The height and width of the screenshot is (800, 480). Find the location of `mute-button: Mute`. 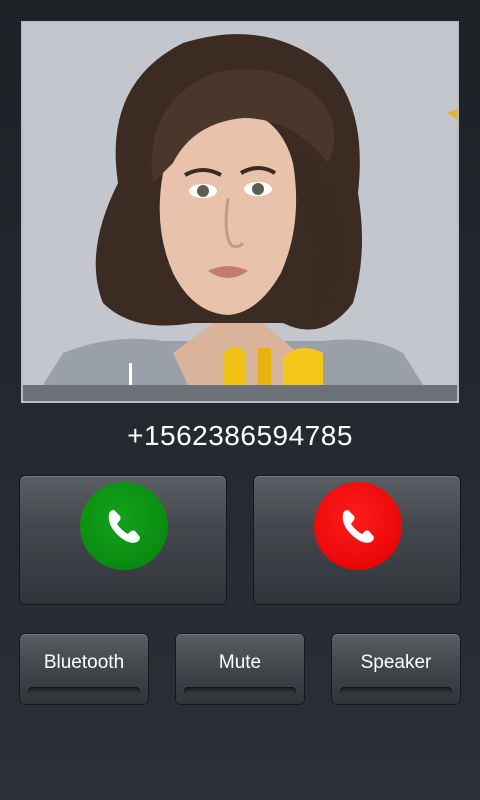

mute-button: Mute is located at coordinates (240, 669).